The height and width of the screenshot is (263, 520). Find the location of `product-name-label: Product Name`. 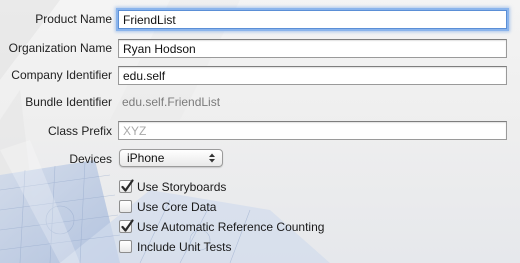

product-name-label: Product Name is located at coordinates (73, 19).